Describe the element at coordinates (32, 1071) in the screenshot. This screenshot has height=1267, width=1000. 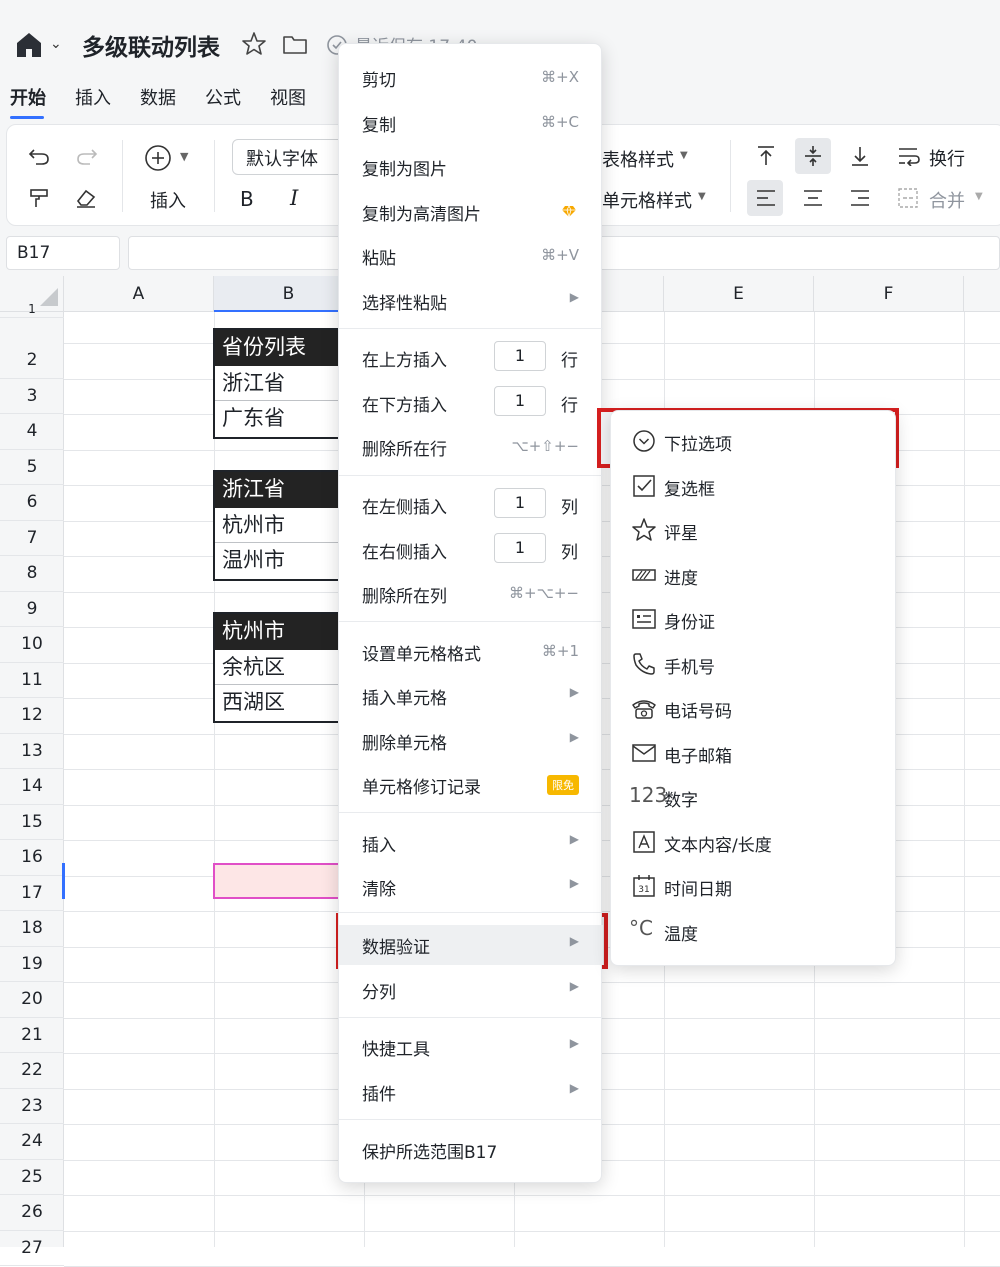
I see `row-header-22: 22` at that location.